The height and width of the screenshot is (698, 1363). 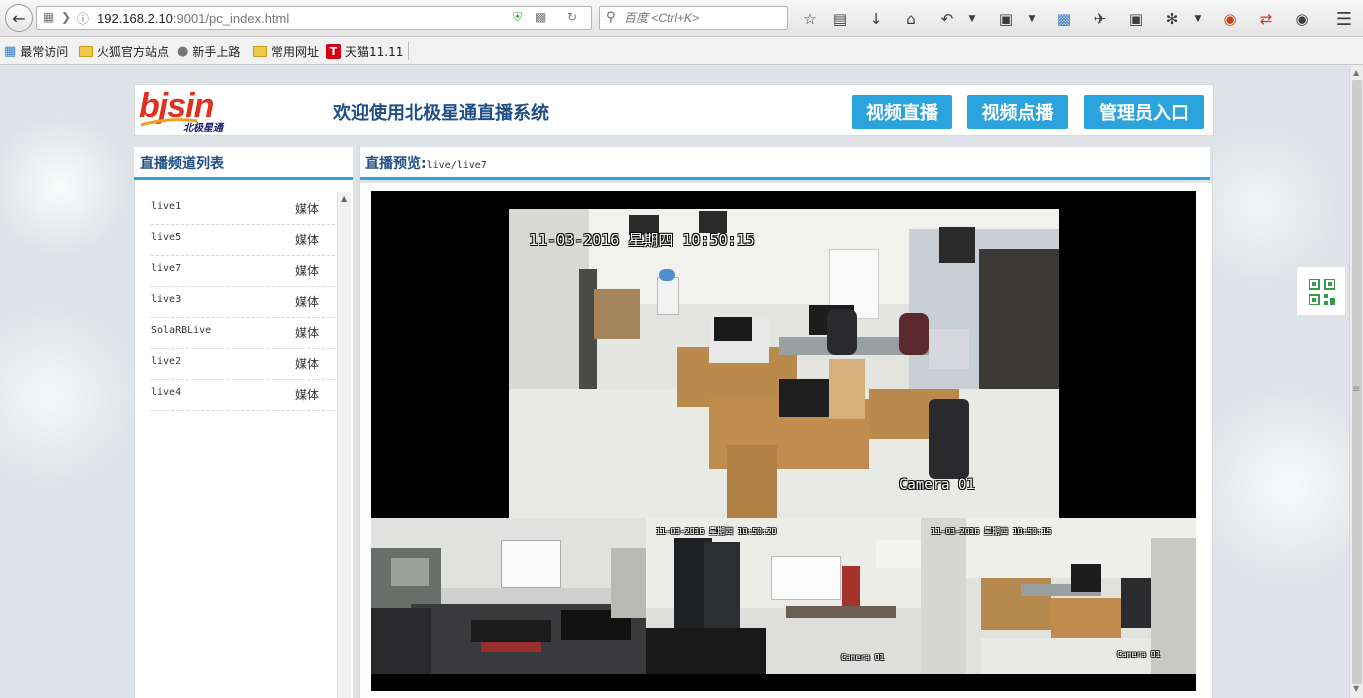 What do you see at coordinates (183, 51) in the screenshot?
I see `globe-icon: ●` at bounding box center [183, 51].